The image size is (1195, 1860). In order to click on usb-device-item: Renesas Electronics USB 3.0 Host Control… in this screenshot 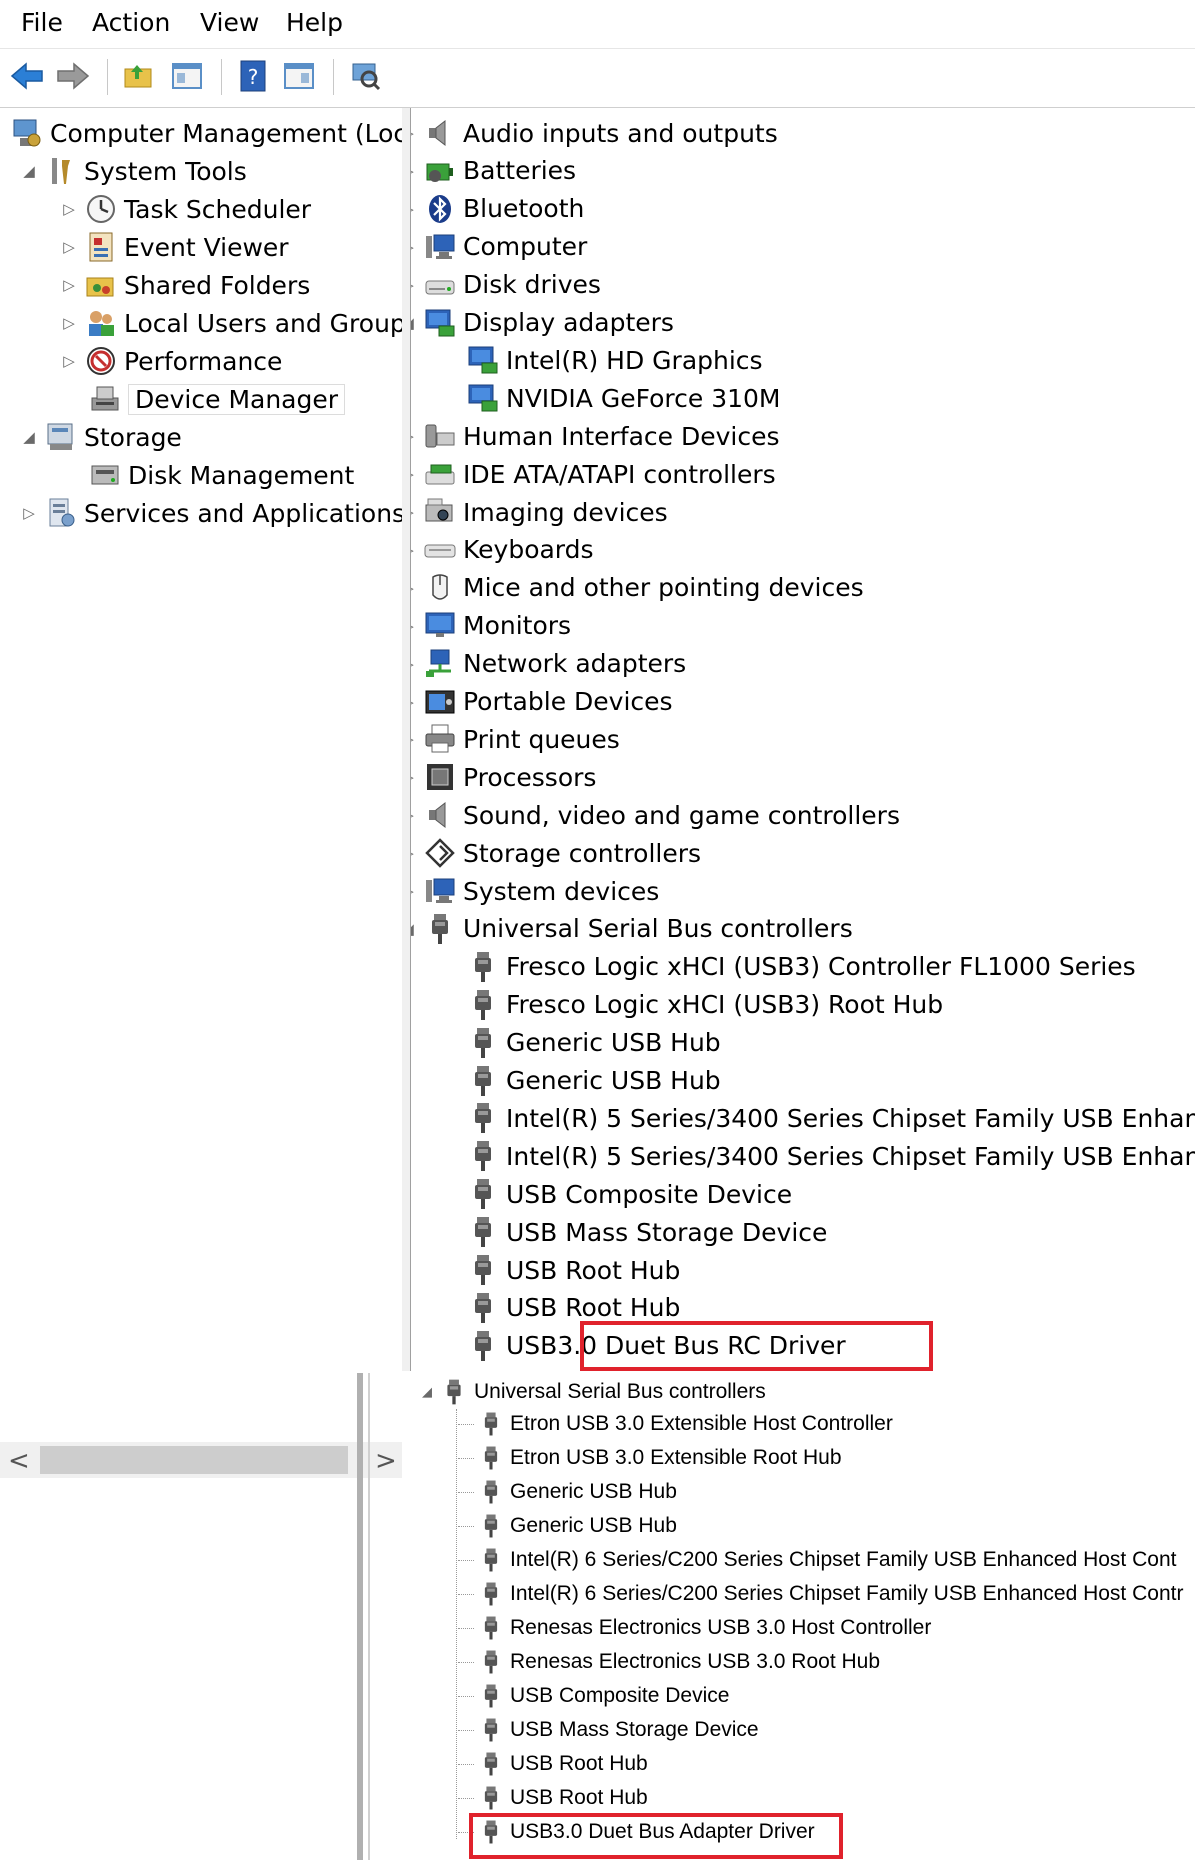, I will do `click(694, 1628)`.